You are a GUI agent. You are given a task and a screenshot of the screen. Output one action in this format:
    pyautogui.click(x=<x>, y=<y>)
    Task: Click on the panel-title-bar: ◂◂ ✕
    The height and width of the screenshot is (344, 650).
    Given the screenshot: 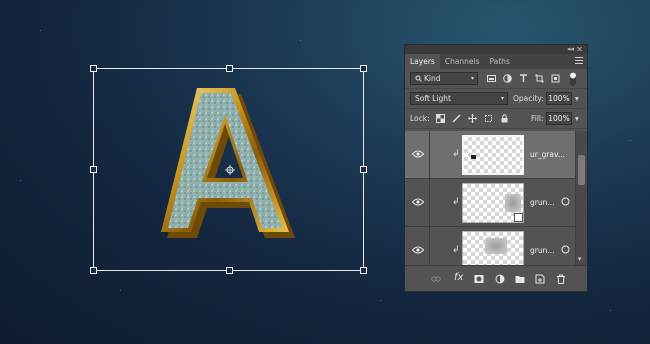 What is the action you would take?
    pyautogui.click(x=496, y=49)
    